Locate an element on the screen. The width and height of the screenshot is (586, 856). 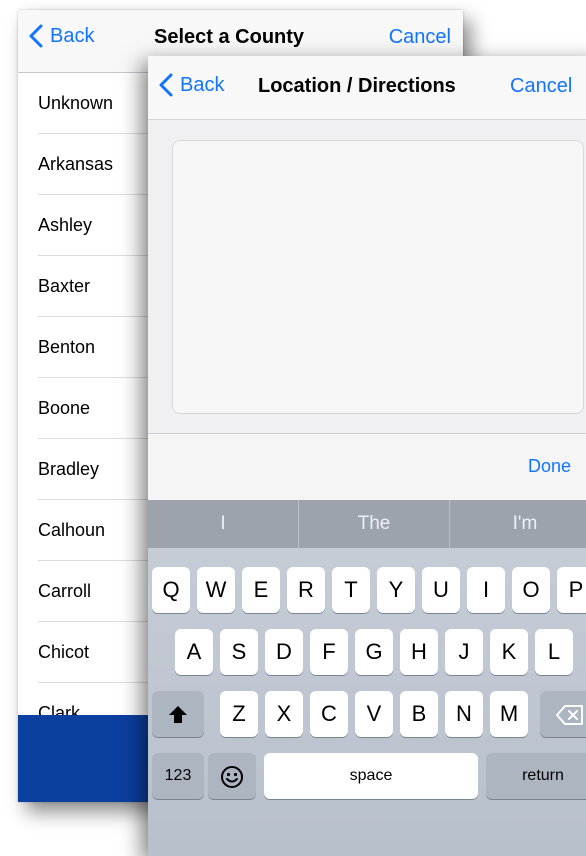
county-item-carroll: Carroll is located at coordinates (83, 591).